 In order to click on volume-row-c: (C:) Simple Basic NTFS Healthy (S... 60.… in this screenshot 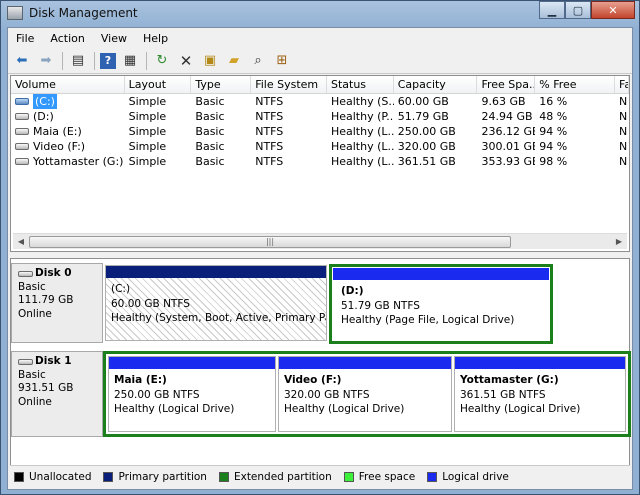, I will do `click(320, 101)`.